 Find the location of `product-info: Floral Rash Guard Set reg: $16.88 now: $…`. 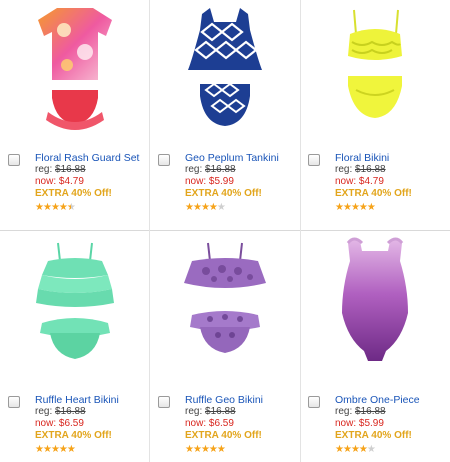

product-info: Floral Rash Guard Set reg: $16.88 now: $… is located at coordinates (91, 182).